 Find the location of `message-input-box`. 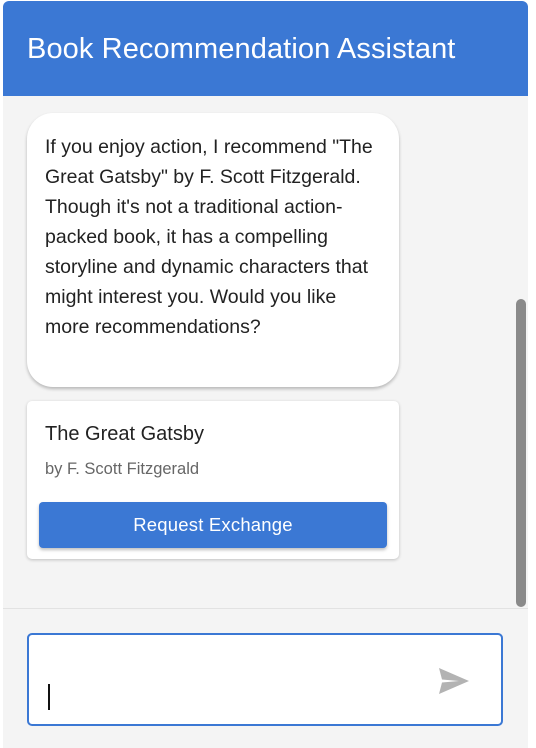

message-input-box is located at coordinates (265, 679).